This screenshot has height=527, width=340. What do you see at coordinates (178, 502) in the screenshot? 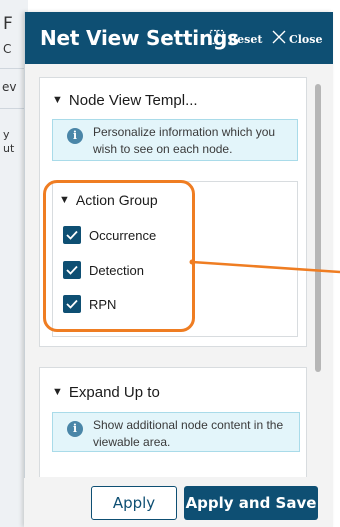
I see `panel-footer: Apply Apply and Save` at bounding box center [178, 502].